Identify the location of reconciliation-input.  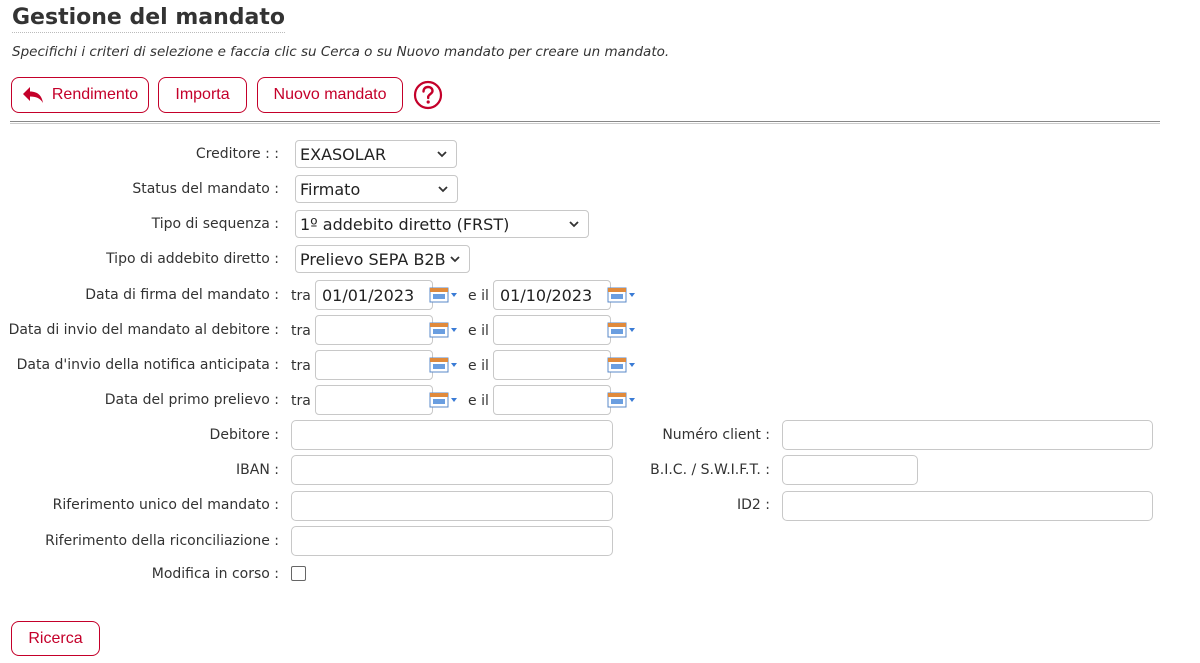
(452, 541).